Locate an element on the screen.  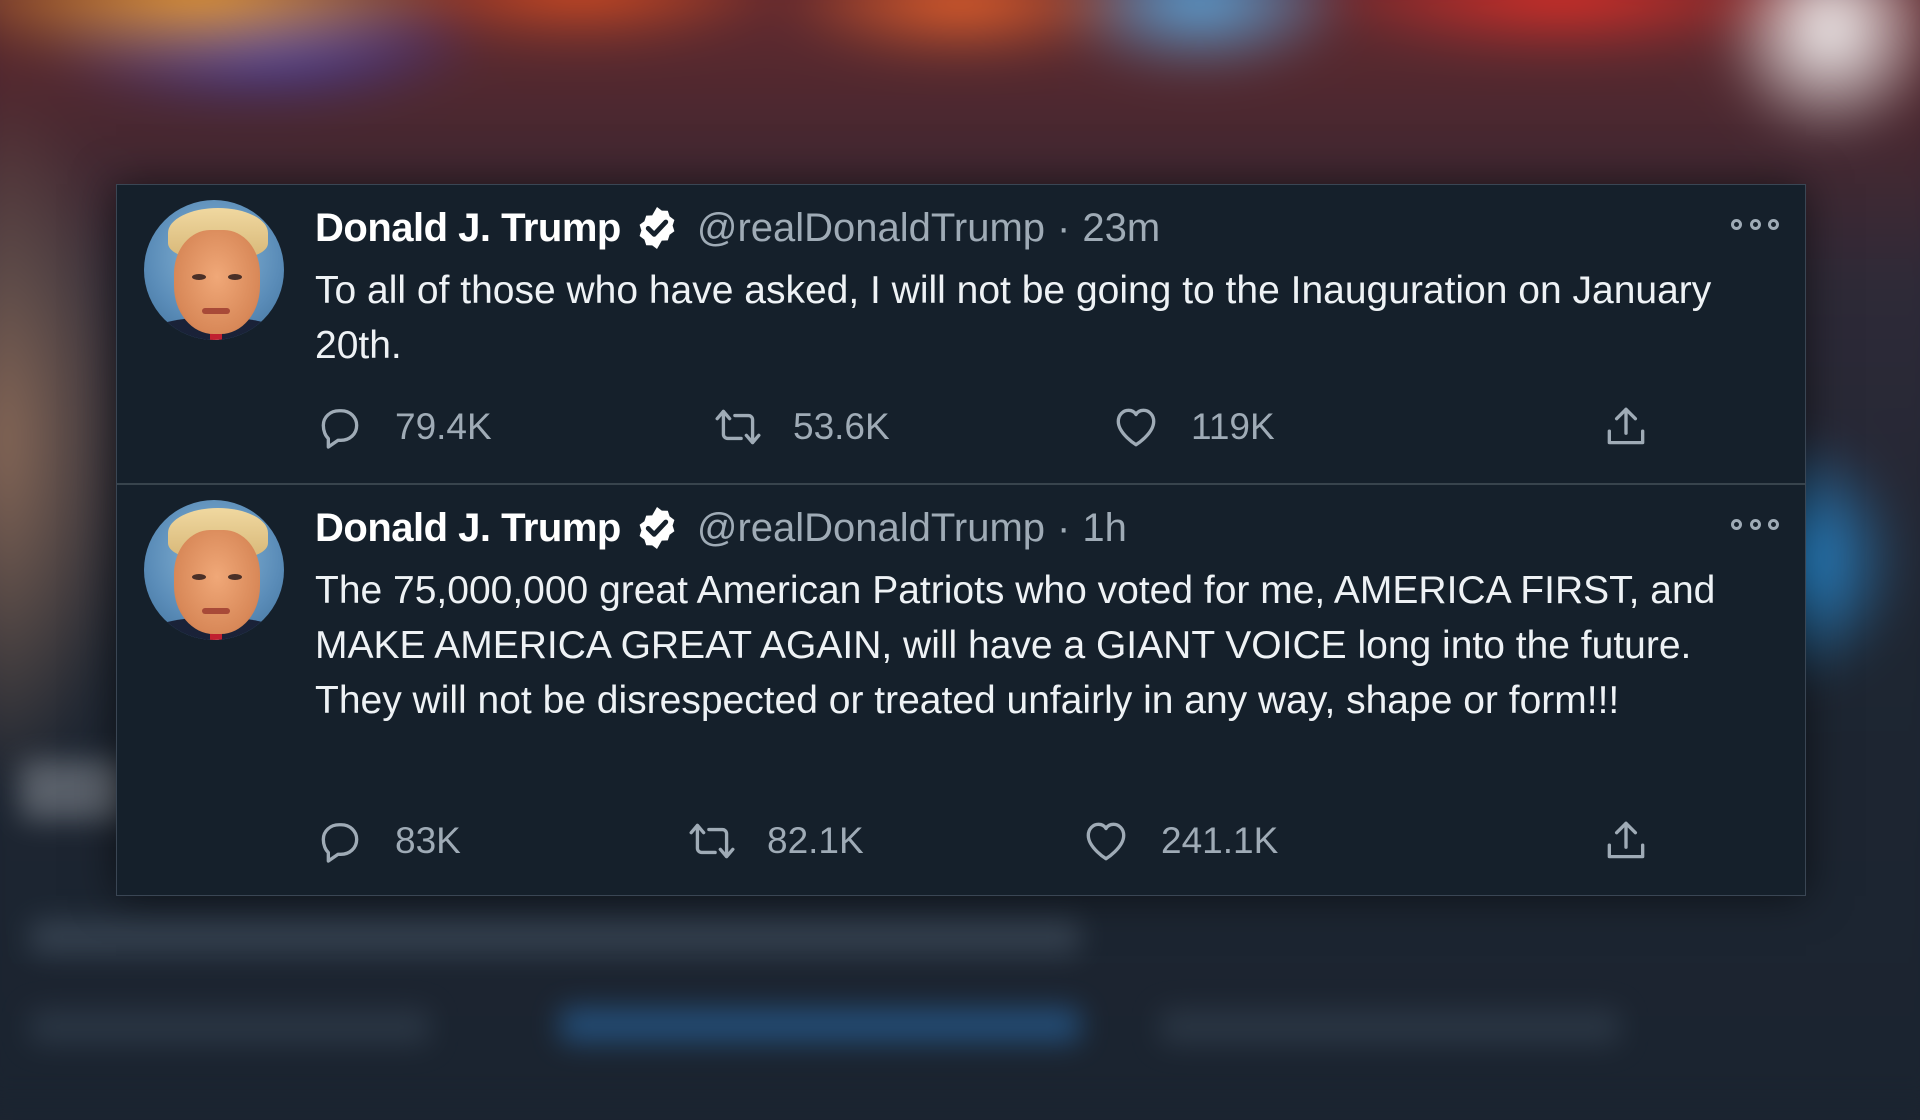
tweet-header: Donald J. Trump @realDonaldTrump · 1h is located at coordinates (721, 528).